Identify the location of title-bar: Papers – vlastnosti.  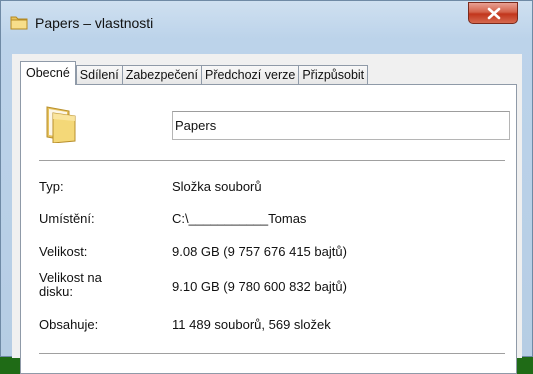
(266, 21).